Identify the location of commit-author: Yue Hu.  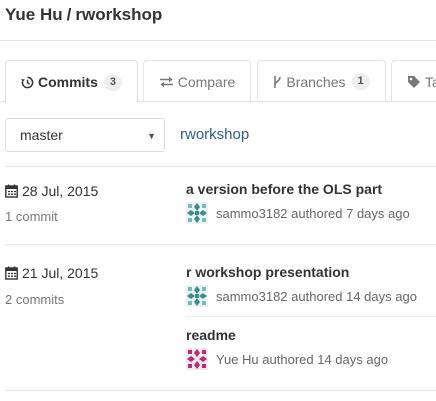
(237, 359).